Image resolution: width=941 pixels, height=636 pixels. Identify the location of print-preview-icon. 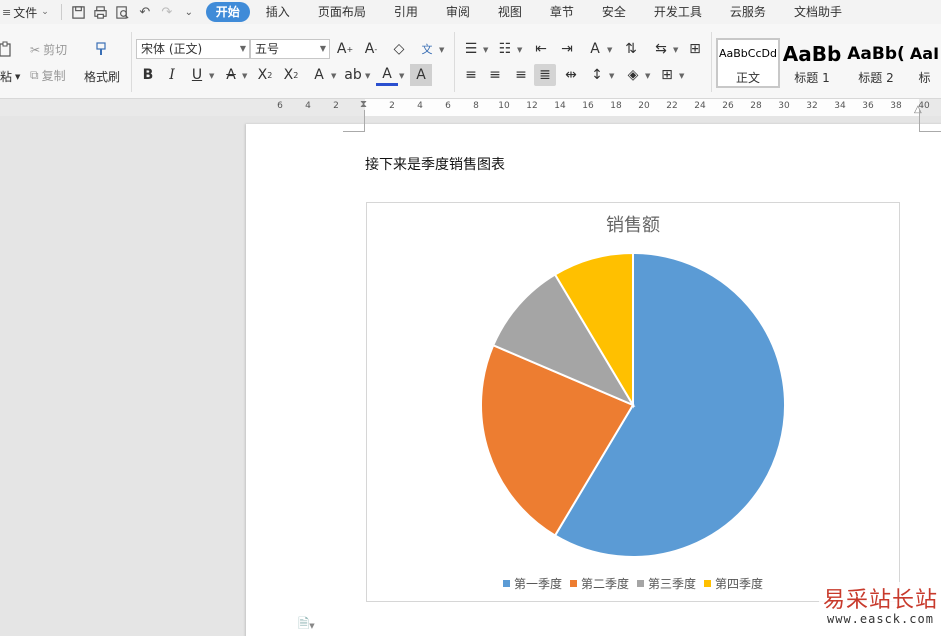
(123, 12).